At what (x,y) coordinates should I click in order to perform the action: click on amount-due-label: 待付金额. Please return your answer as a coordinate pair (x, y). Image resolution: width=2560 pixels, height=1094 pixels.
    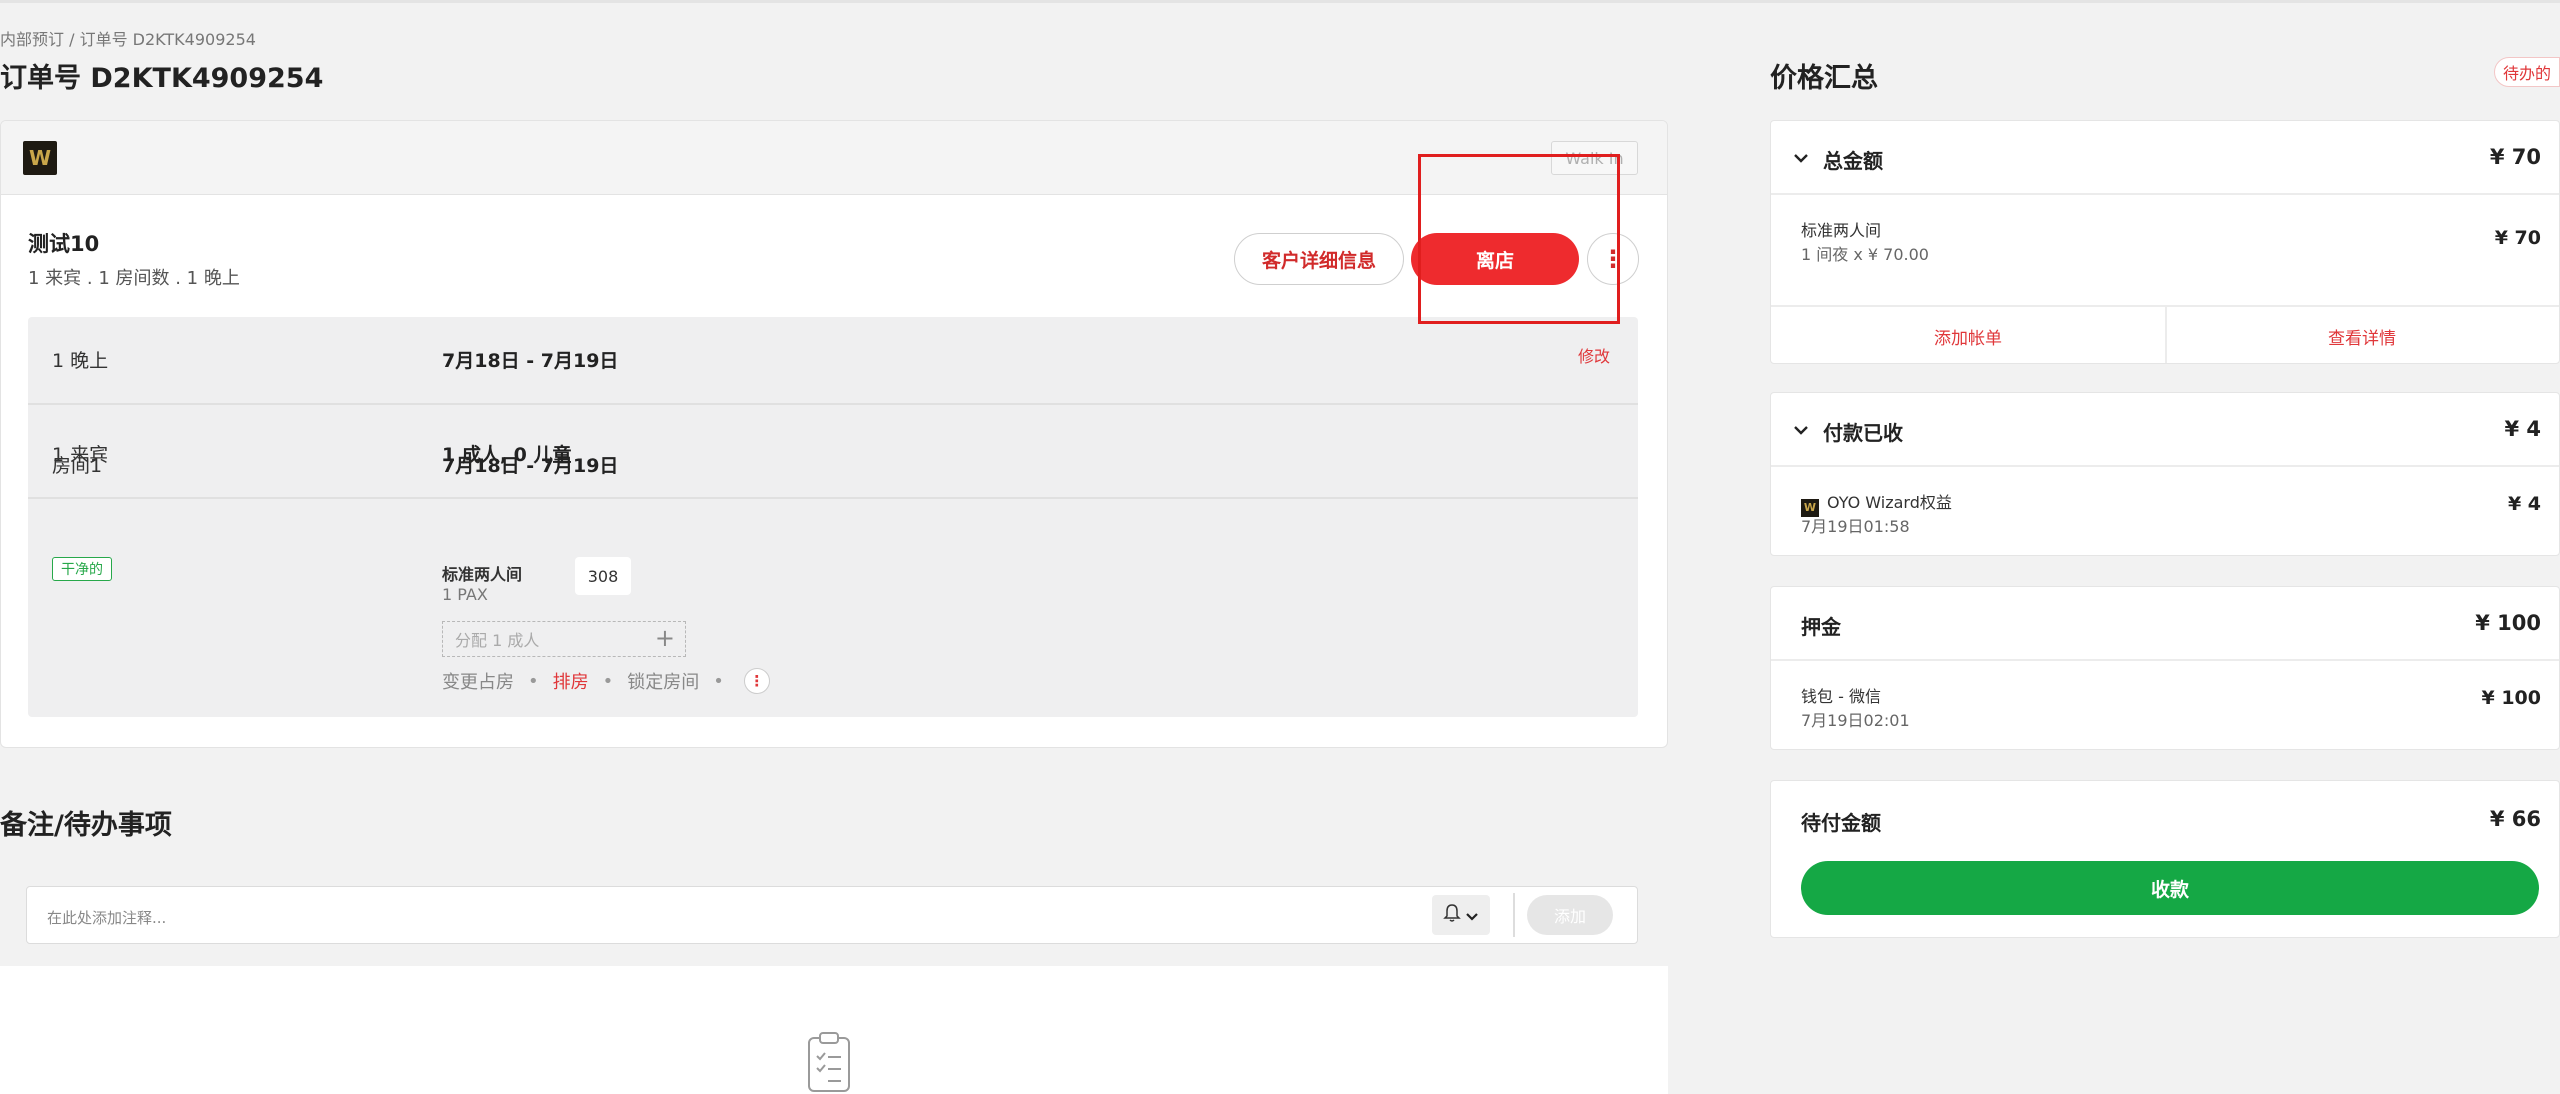
    Looking at the image, I should click on (1841, 823).